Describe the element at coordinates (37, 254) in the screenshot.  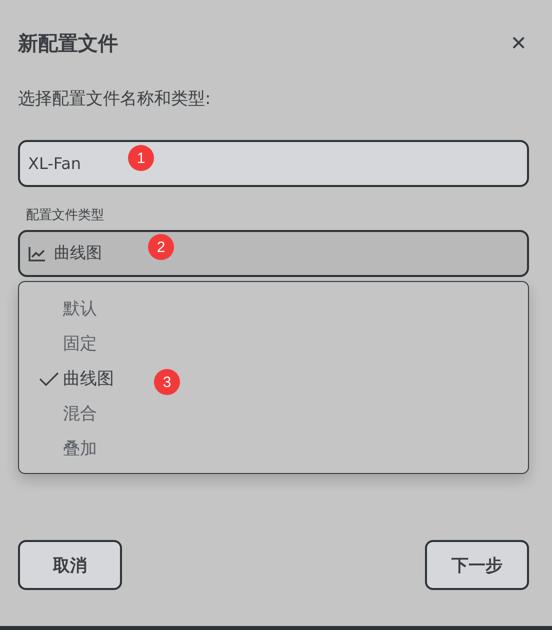
I see `line-chart-icon` at that location.